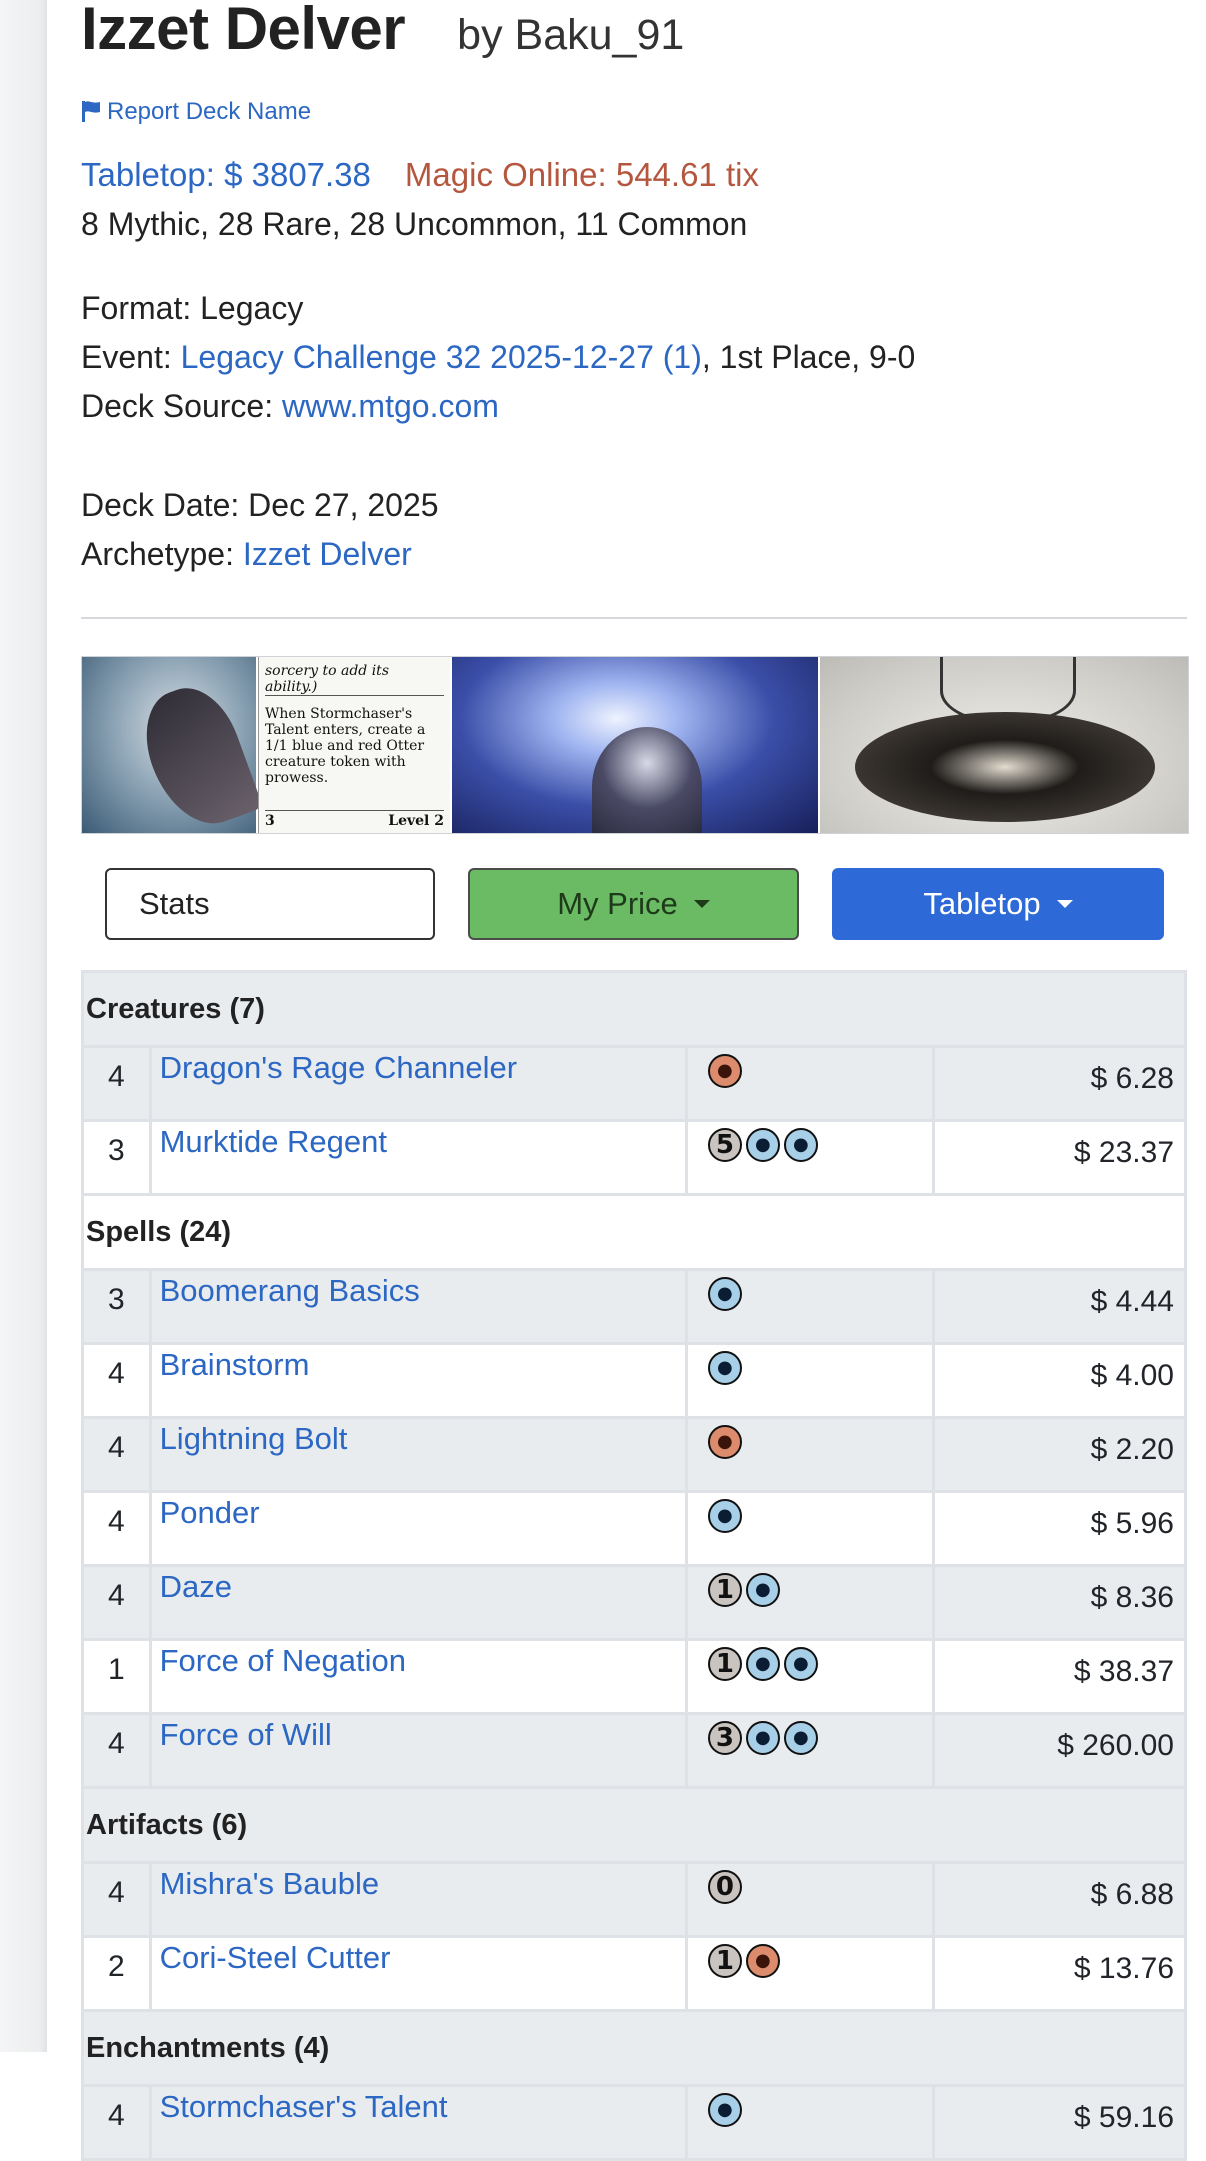  Describe the element at coordinates (181, 406) in the screenshot. I see `source-label: Deck Source:` at that location.